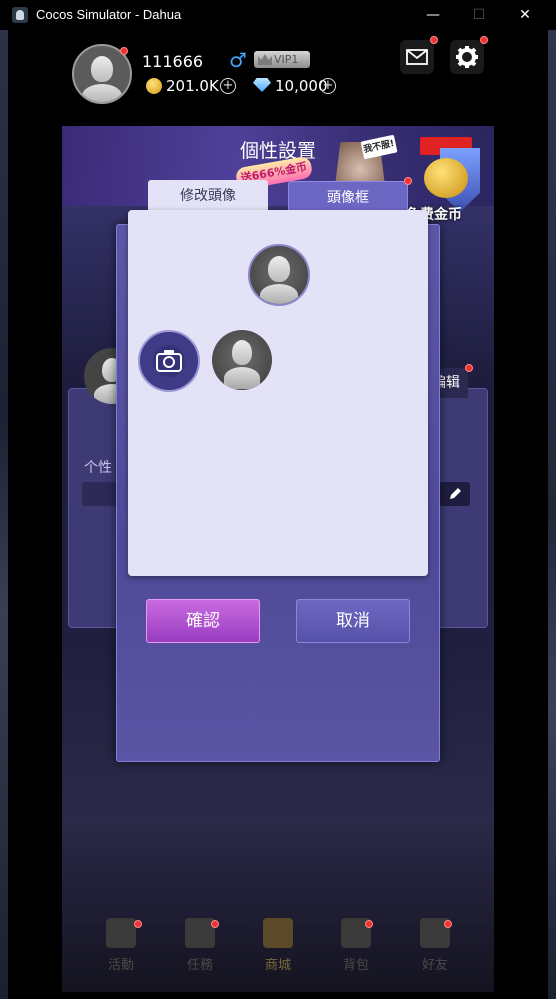 This screenshot has width=556, height=999. Describe the element at coordinates (154, 86) in the screenshot. I see `gold-coin-icon` at that location.